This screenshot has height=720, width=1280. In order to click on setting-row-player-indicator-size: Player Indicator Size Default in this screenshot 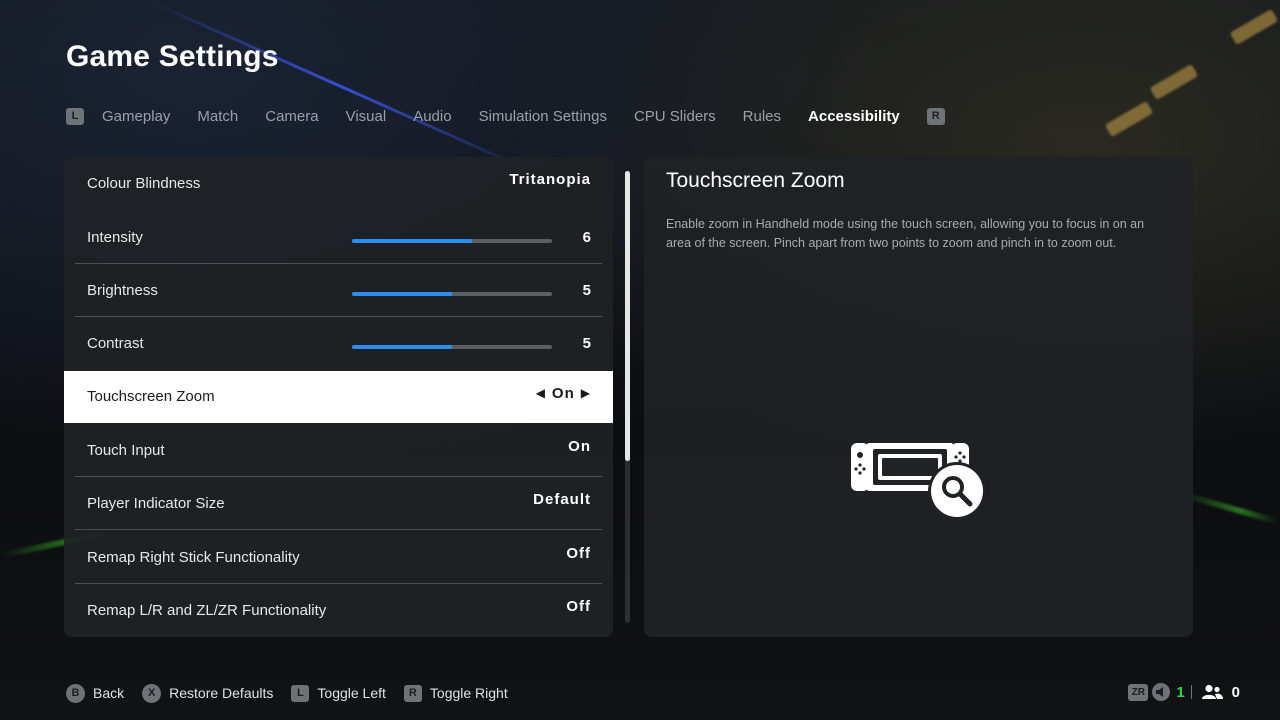, I will do `click(338, 503)`.